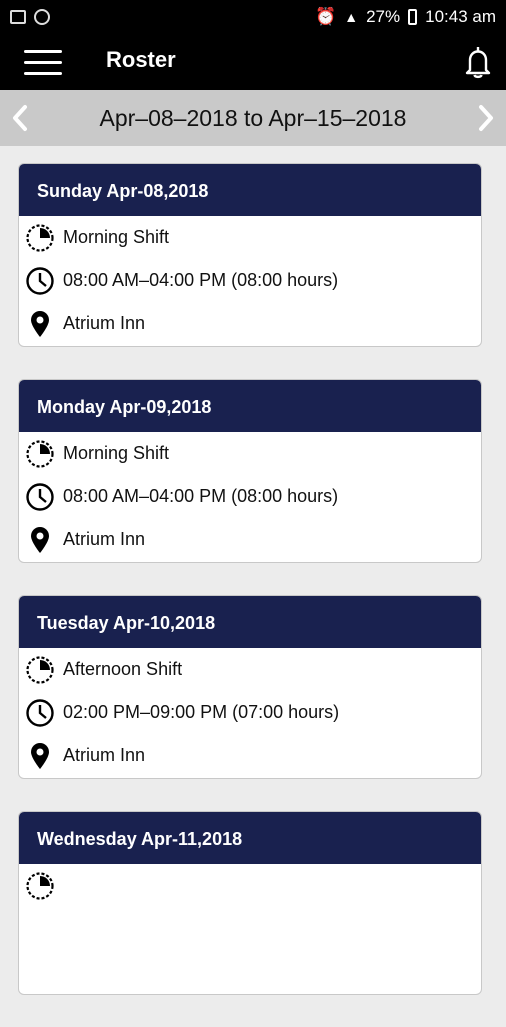 This screenshot has height=1027, width=506. Describe the element at coordinates (253, 62) in the screenshot. I see `app-bar: Roster` at that location.